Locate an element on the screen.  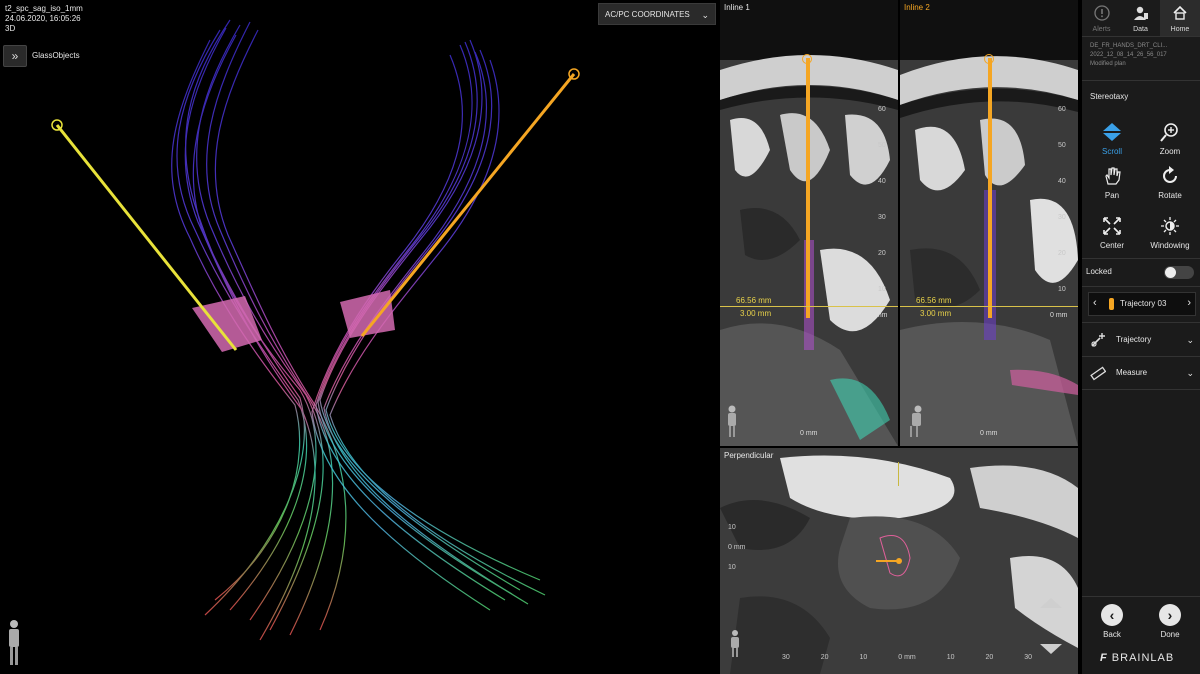
bottom-label-inline-2: 0 mm is located at coordinates (989, 433).